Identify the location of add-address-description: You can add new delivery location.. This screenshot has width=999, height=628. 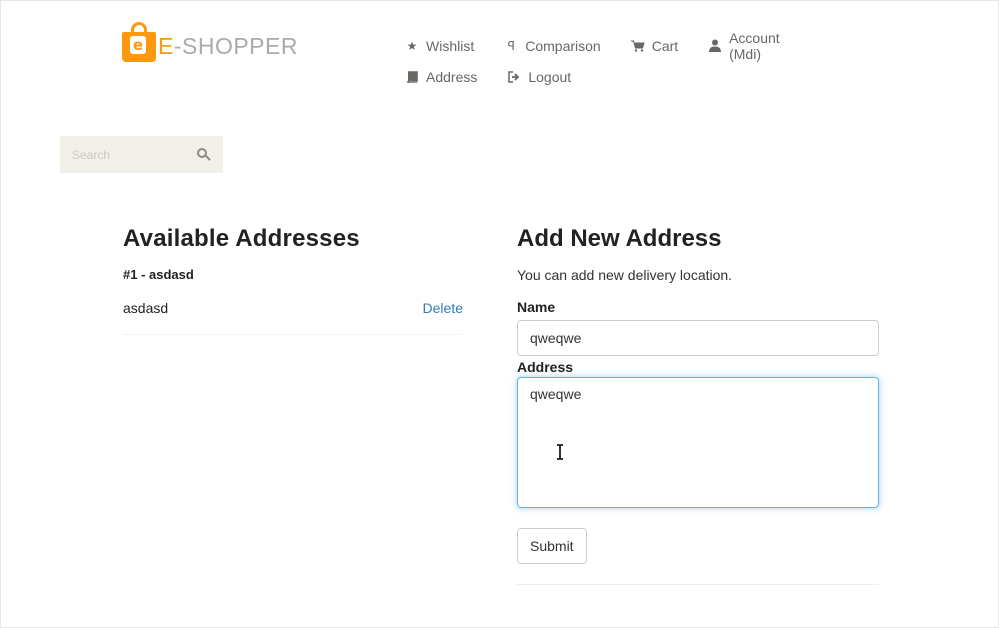
(625, 275).